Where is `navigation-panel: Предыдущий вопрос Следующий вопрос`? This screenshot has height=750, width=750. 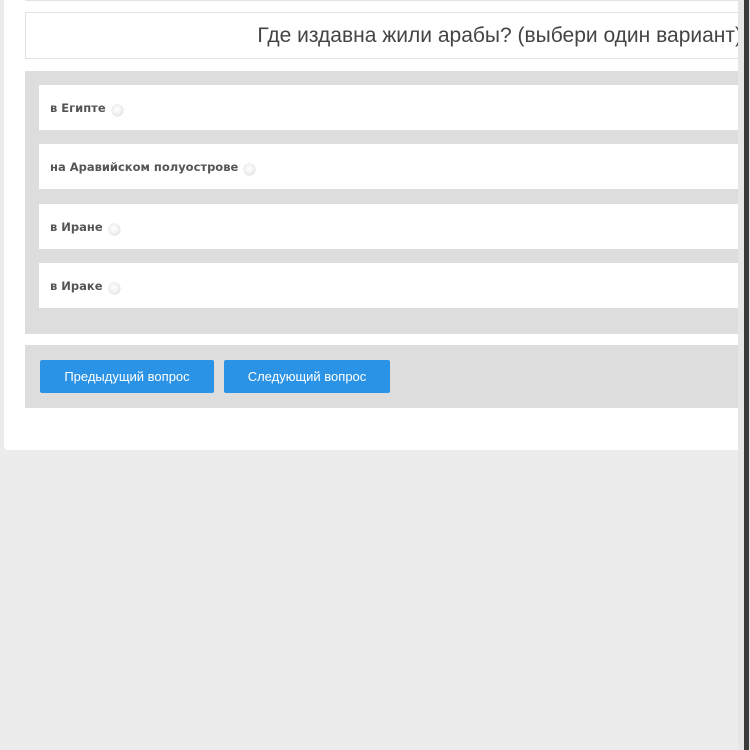 navigation-panel: Предыдущий вопрос Следующий вопрос is located at coordinates (387, 376).